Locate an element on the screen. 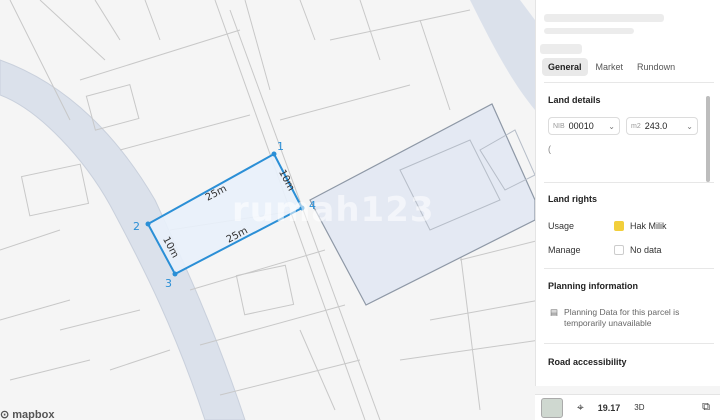 The image size is (720, 420). tab-rundown: Rundown is located at coordinates (656, 67).